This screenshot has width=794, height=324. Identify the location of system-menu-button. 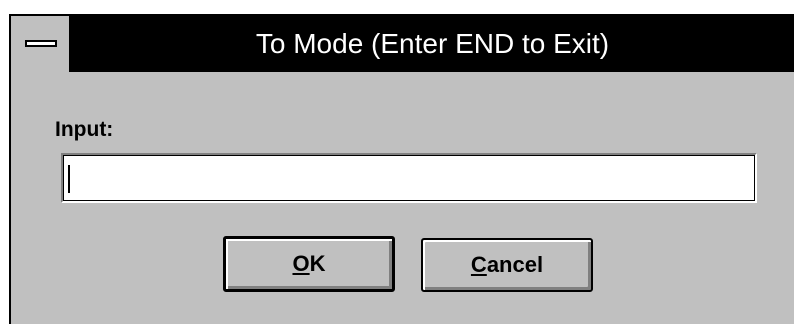
(41, 44).